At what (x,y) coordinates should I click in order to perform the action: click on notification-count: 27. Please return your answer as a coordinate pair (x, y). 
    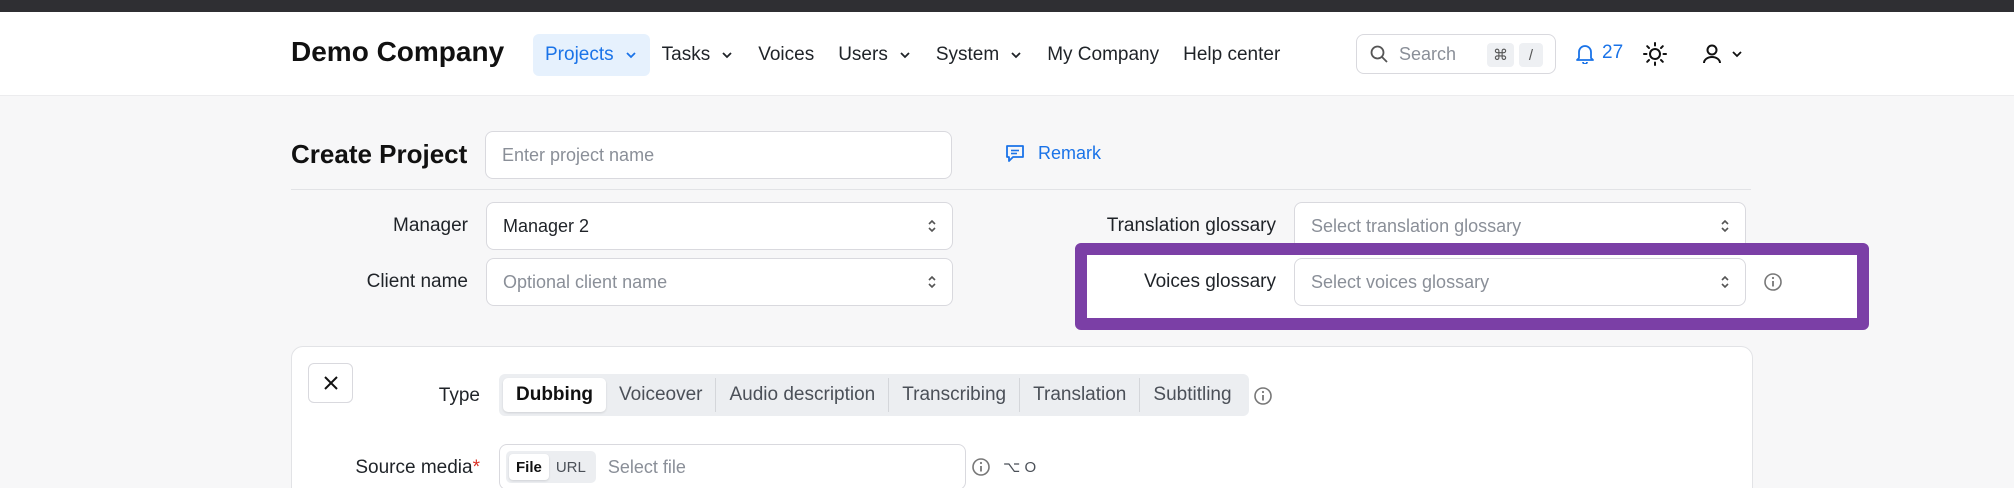
    Looking at the image, I should click on (1613, 52).